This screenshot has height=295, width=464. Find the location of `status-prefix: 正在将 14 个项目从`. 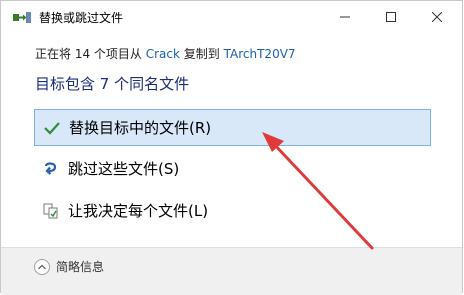

status-prefix: 正在将 14 个项目从 is located at coordinates (88, 54).